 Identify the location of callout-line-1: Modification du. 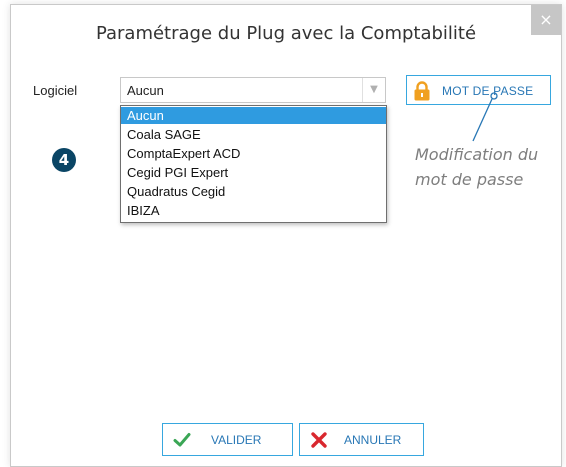
(477, 154).